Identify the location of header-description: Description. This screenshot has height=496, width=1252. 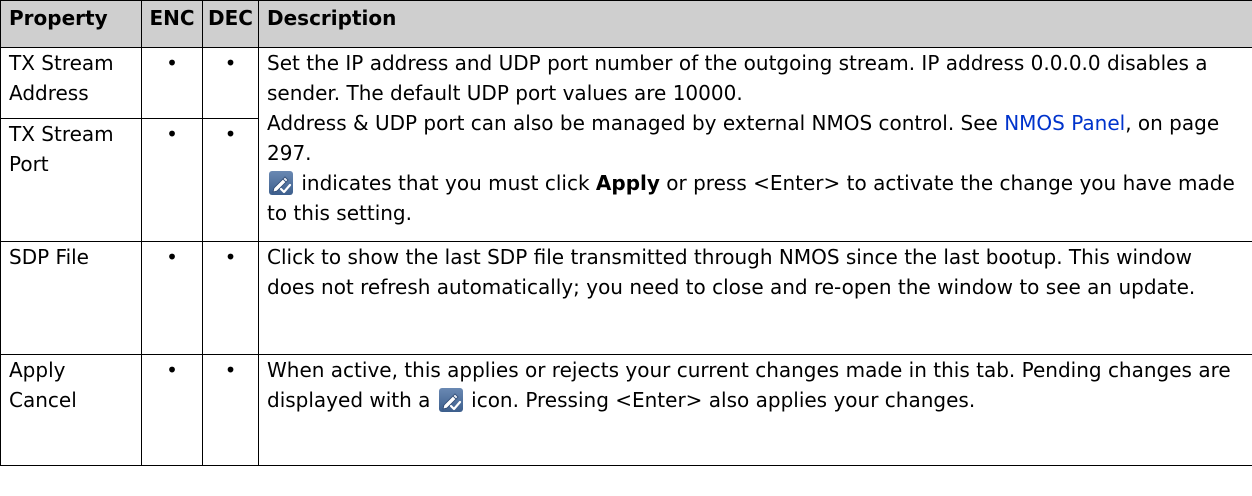
(755, 24).